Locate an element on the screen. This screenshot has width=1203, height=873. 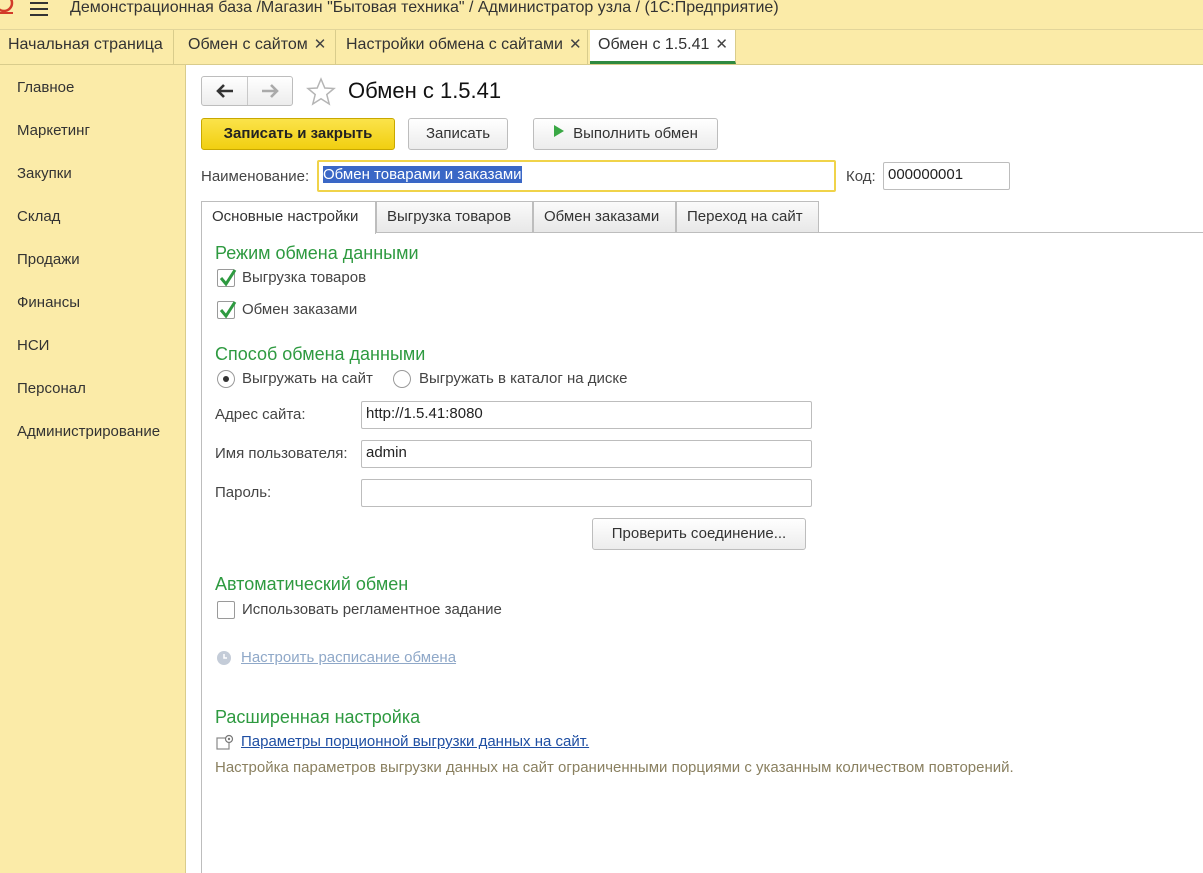
sidebar-item-nsi: НСИ is located at coordinates (33, 345).